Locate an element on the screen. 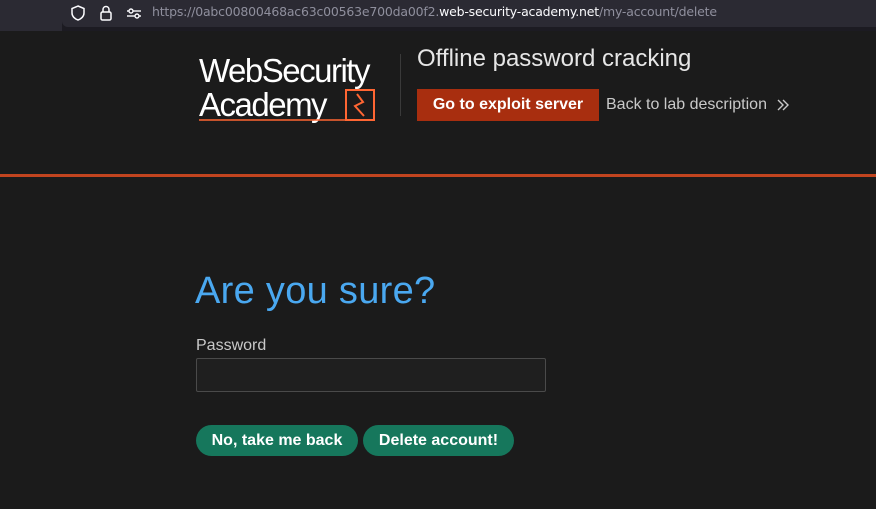 The width and height of the screenshot is (876, 509). url-path: /my-account/delete is located at coordinates (657, 11).